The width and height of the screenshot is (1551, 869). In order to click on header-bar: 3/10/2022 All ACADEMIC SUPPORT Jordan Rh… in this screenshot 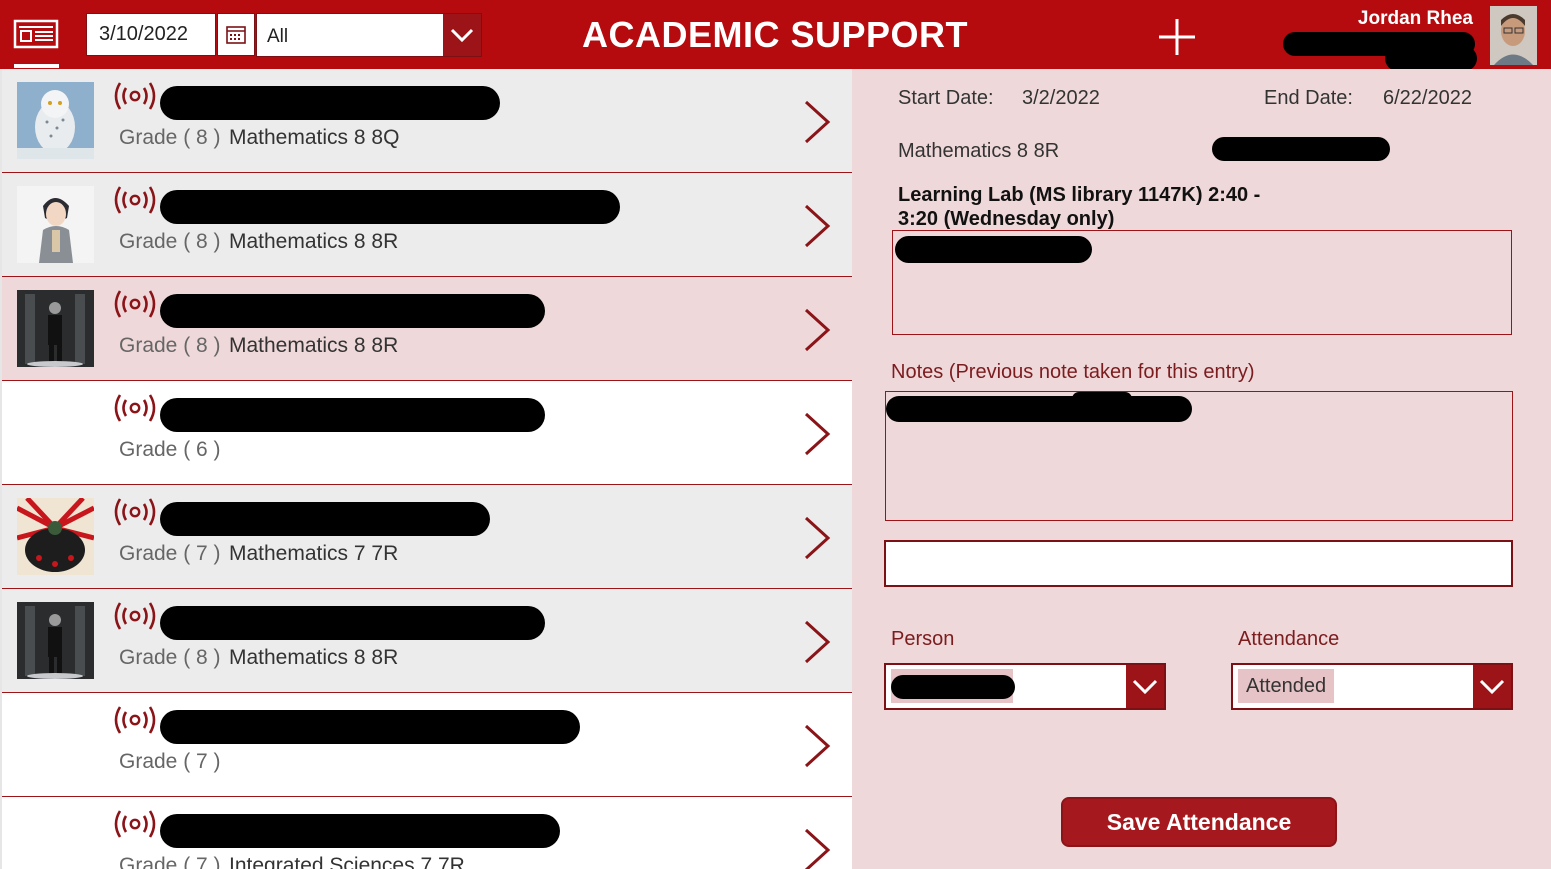, I will do `click(775, 35)`.